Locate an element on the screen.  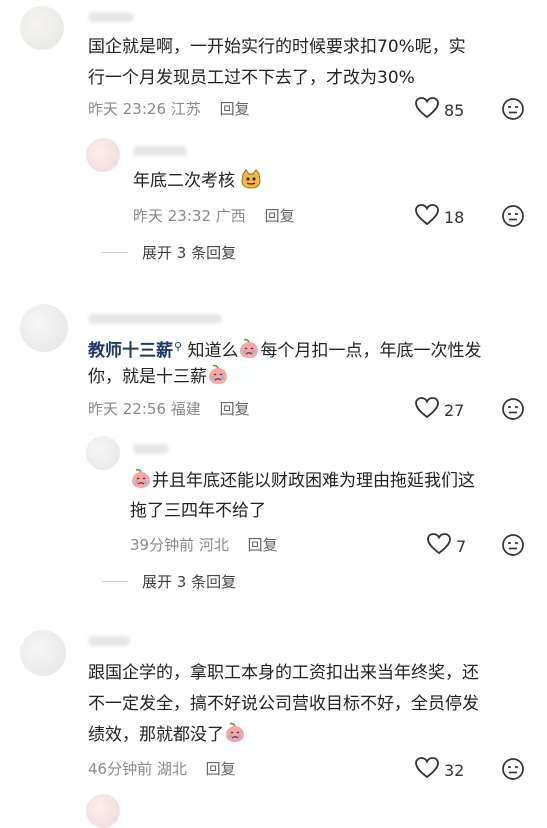
comment-location: 江苏 is located at coordinates (185, 109).